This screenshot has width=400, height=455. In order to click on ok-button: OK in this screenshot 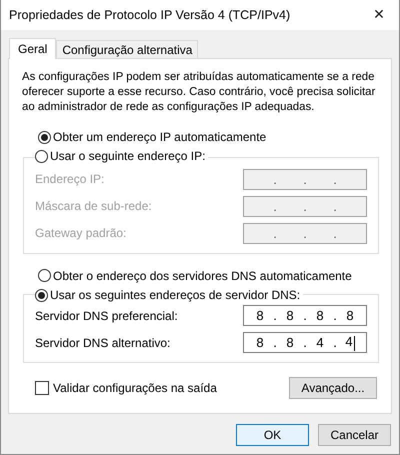, I will do `click(272, 435)`.